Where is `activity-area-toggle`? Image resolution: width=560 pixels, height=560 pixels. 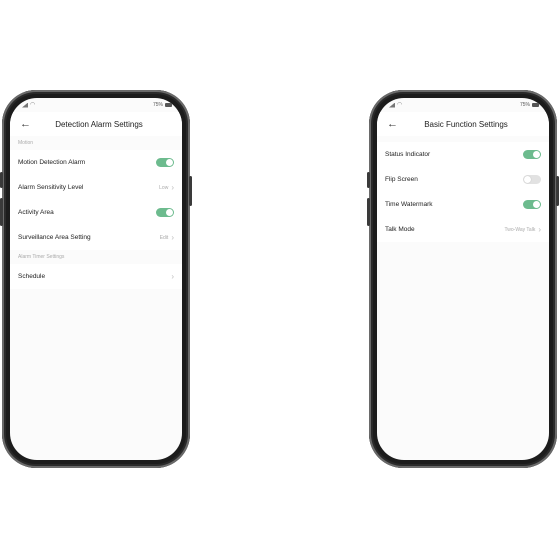
activity-area-toggle is located at coordinates (165, 212).